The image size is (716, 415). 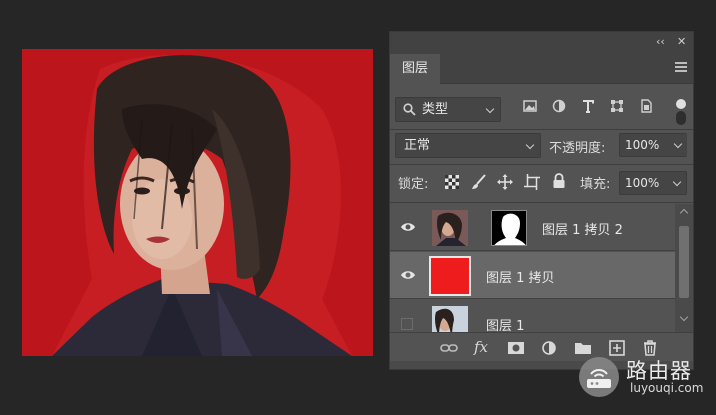 I want to click on layer-mask-thumbnail, so click(x=509, y=228).